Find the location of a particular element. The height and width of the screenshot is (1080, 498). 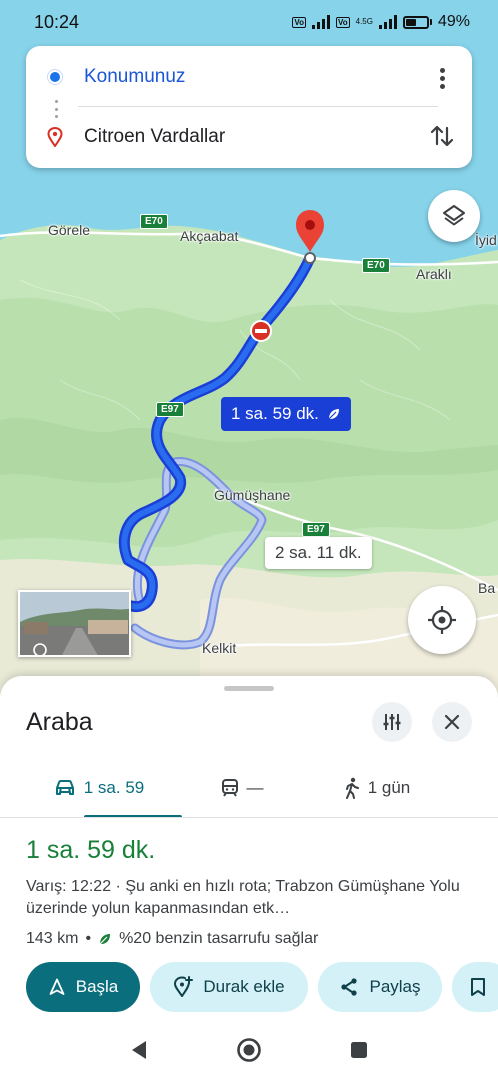

action-chips: Başla Durak ekle Paylaş is located at coordinates (262, 987).